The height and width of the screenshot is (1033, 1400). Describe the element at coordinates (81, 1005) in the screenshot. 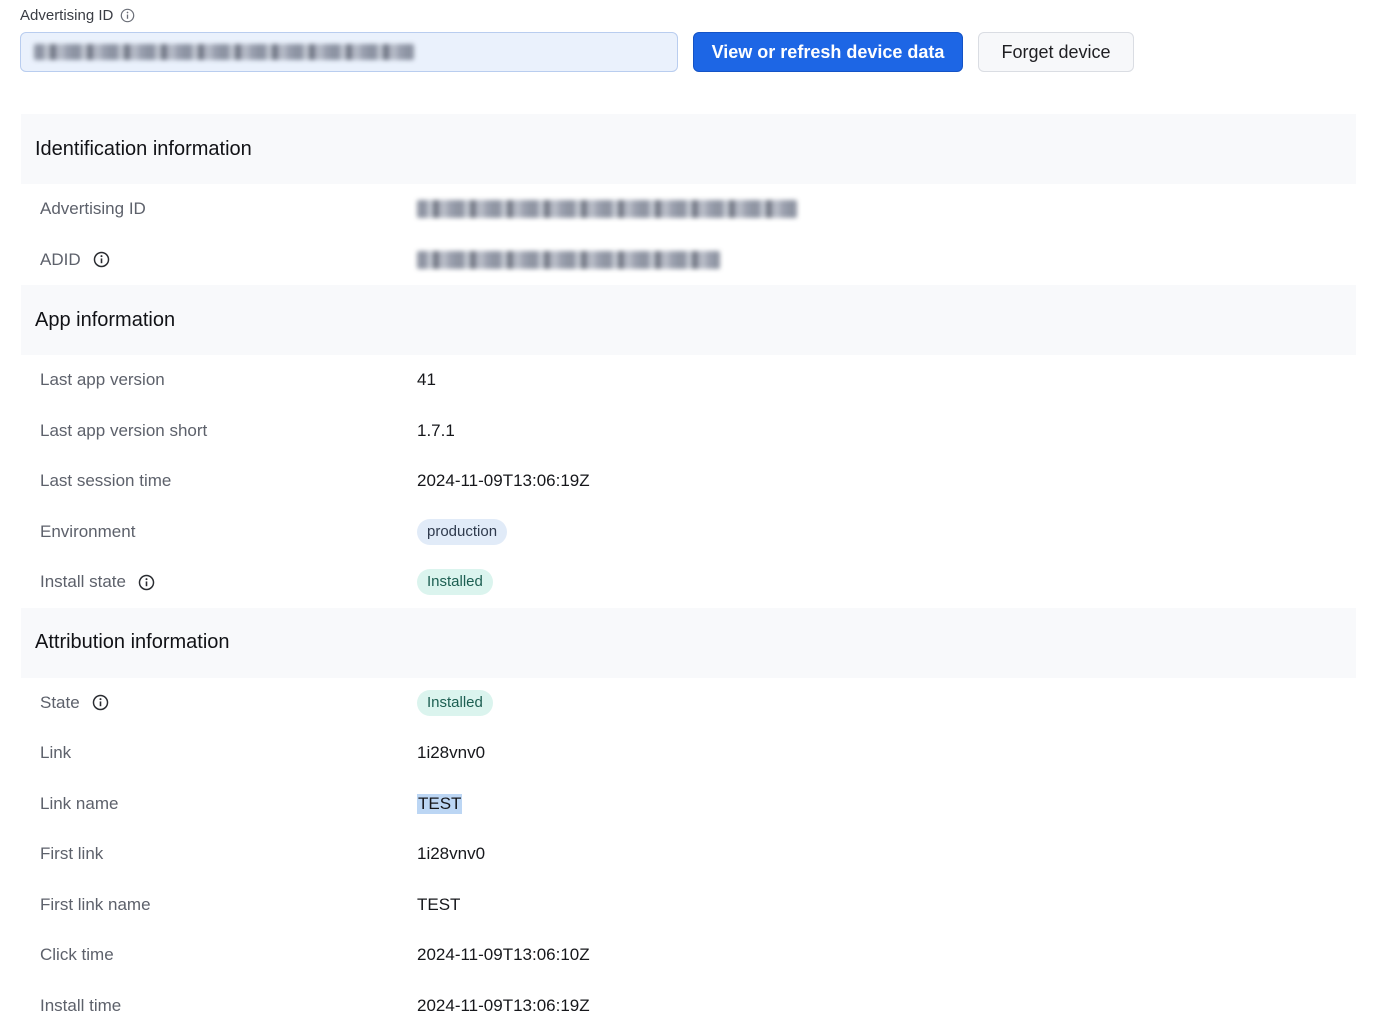

I see `row-key: Install time` at that location.